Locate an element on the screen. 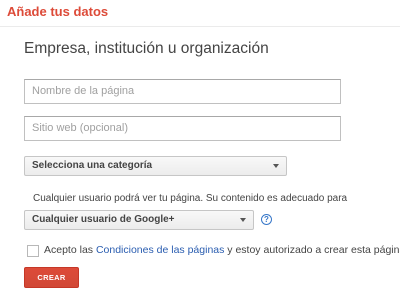 This screenshot has width=400, height=296. terms-checkbox is located at coordinates (33, 251).